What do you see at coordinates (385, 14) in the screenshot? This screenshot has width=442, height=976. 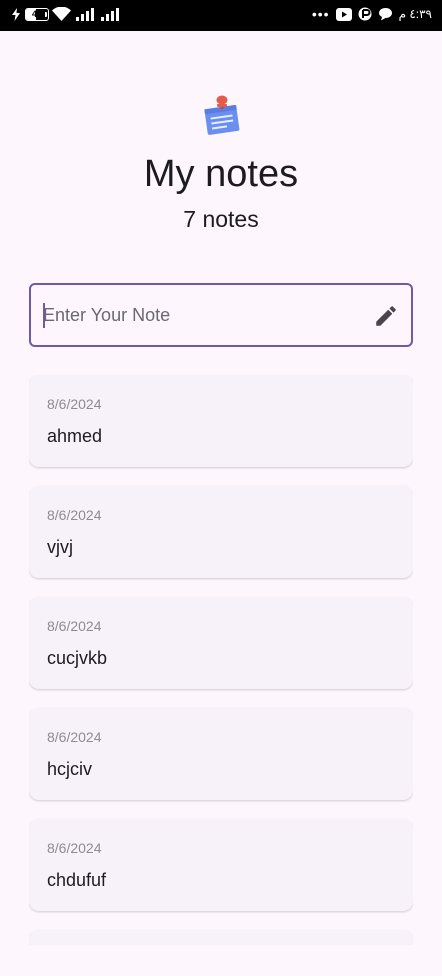 I see `chat-icon` at bounding box center [385, 14].